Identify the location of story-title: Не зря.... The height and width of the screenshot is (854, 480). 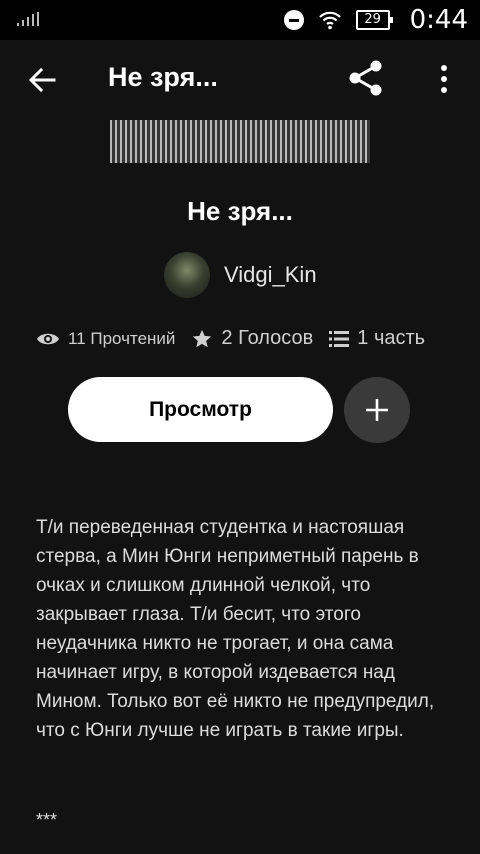
(240, 211).